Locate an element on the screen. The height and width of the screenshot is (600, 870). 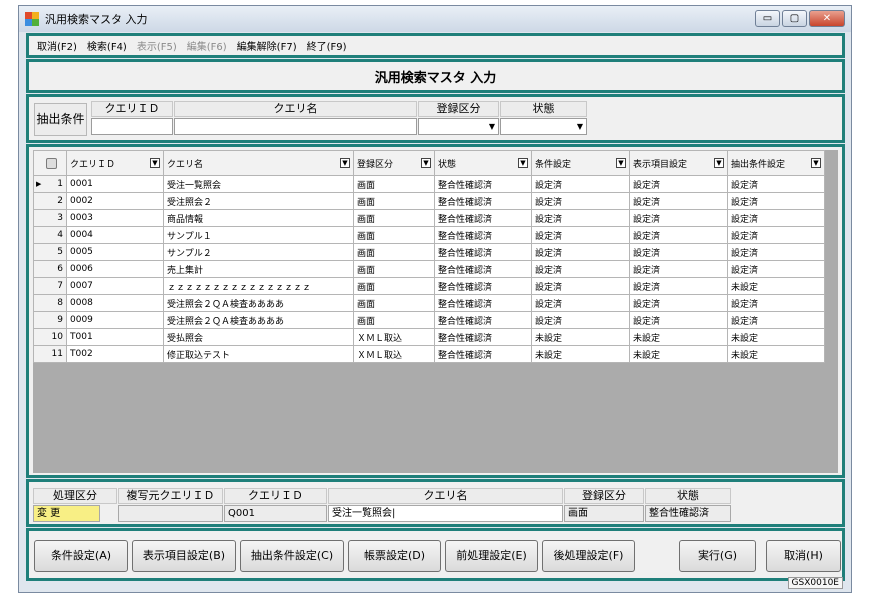
table-row: 9 0009 受注照会２ＱＡ検査ああああ 画面 整合性確認済 設定済 設定済 設定済 is located at coordinates (429, 320).